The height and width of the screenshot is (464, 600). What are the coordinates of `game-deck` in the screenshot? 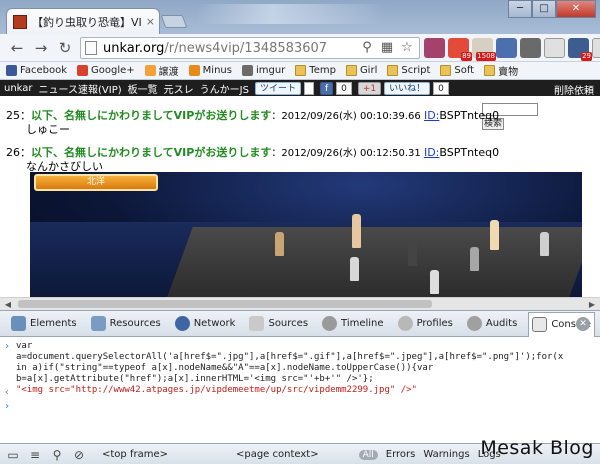 It's located at (374, 262).